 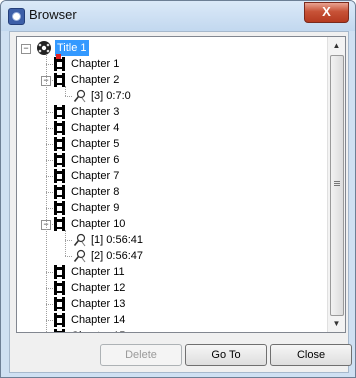 What do you see at coordinates (141, 355) in the screenshot?
I see `delete-button: Delete` at bounding box center [141, 355].